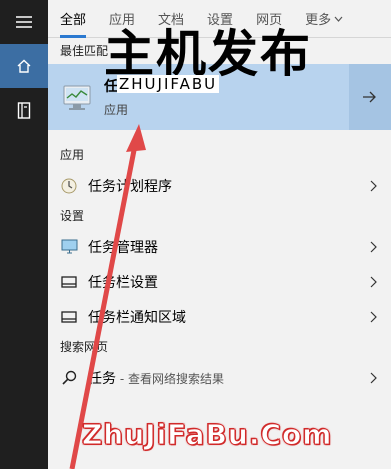  Describe the element at coordinates (208, 54) in the screenshot. I see `watermark-title: 主机发布` at that location.